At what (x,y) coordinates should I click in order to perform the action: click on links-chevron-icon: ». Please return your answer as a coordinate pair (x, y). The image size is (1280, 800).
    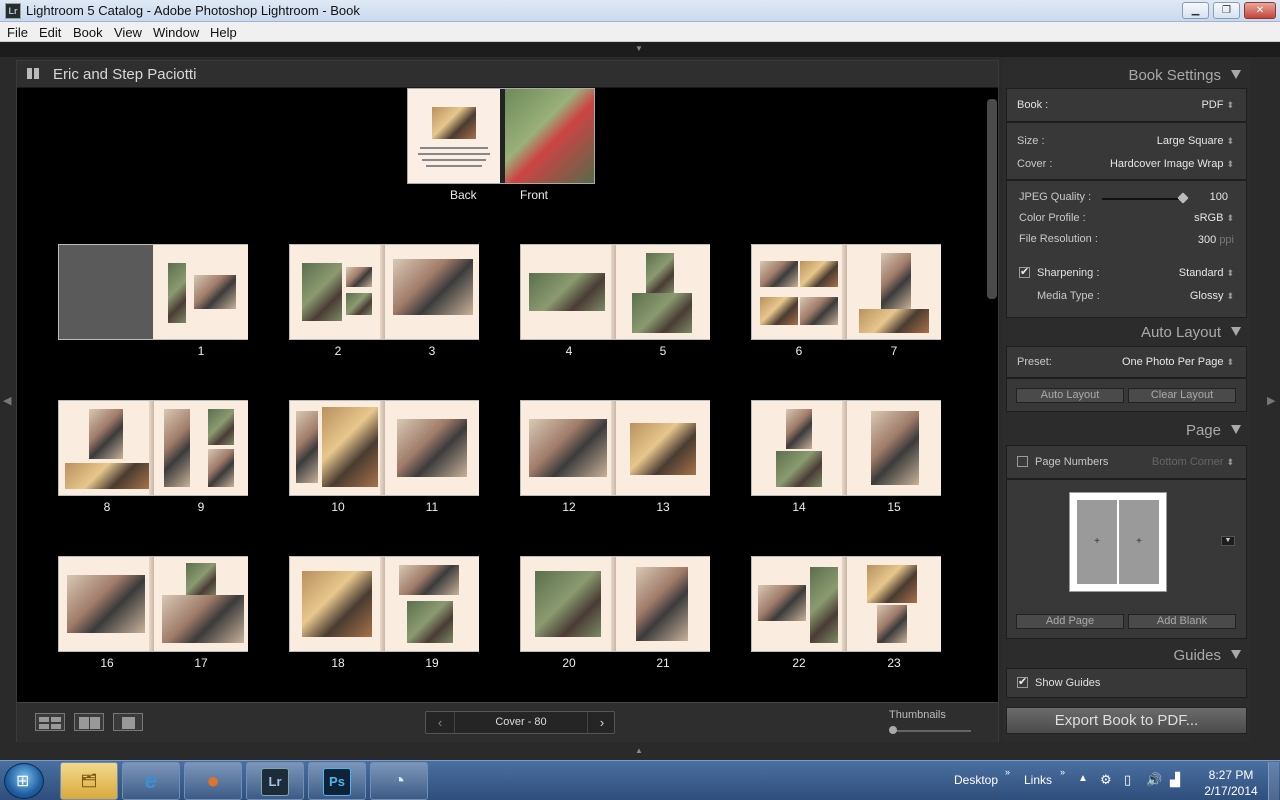
    Looking at the image, I should click on (1062, 772).